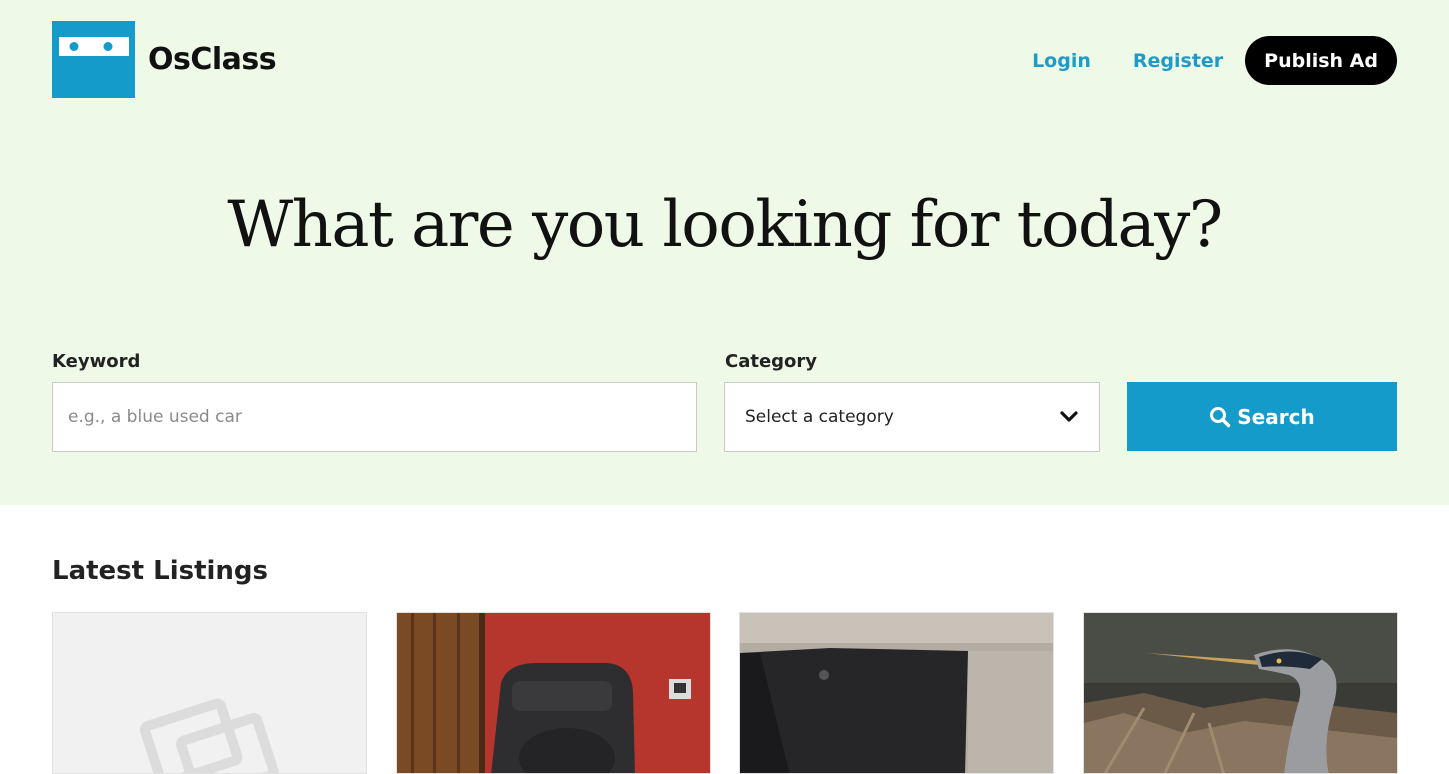 This screenshot has width=1449, height=774. What do you see at coordinates (1178, 61) in the screenshot?
I see `register-link: Register` at bounding box center [1178, 61].